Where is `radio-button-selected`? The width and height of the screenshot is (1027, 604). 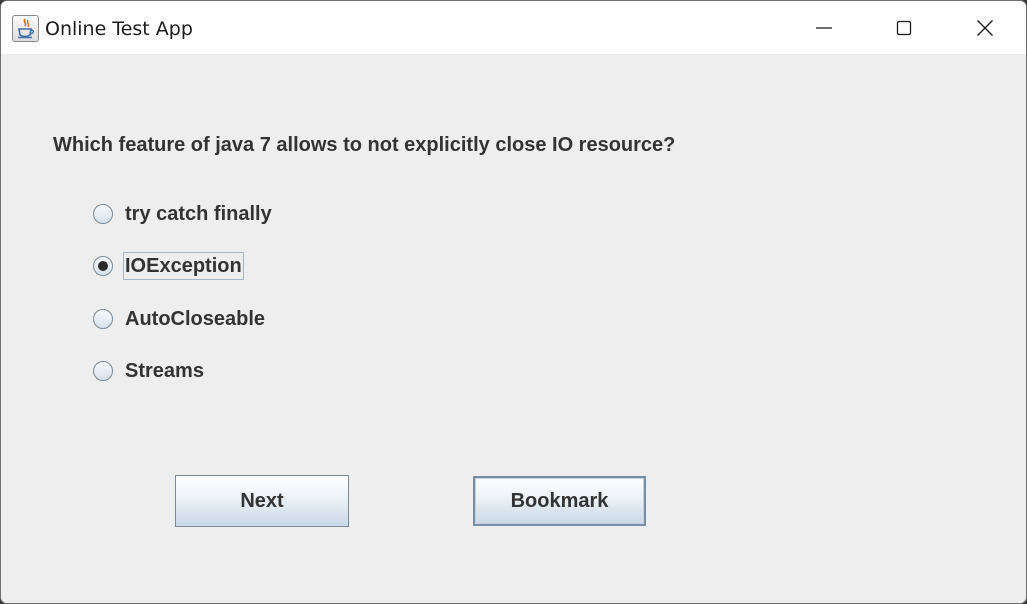 radio-button-selected is located at coordinates (103, 266).